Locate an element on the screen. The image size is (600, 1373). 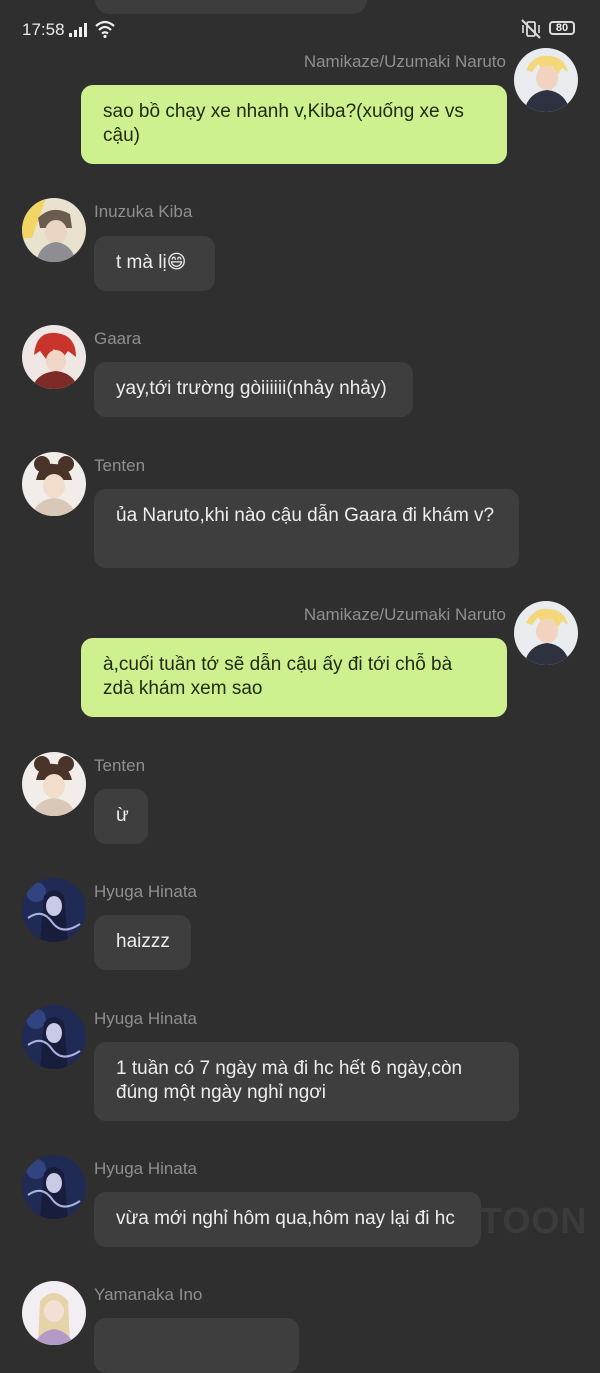
previous-message-bubble is located at coordinates (231, 7).